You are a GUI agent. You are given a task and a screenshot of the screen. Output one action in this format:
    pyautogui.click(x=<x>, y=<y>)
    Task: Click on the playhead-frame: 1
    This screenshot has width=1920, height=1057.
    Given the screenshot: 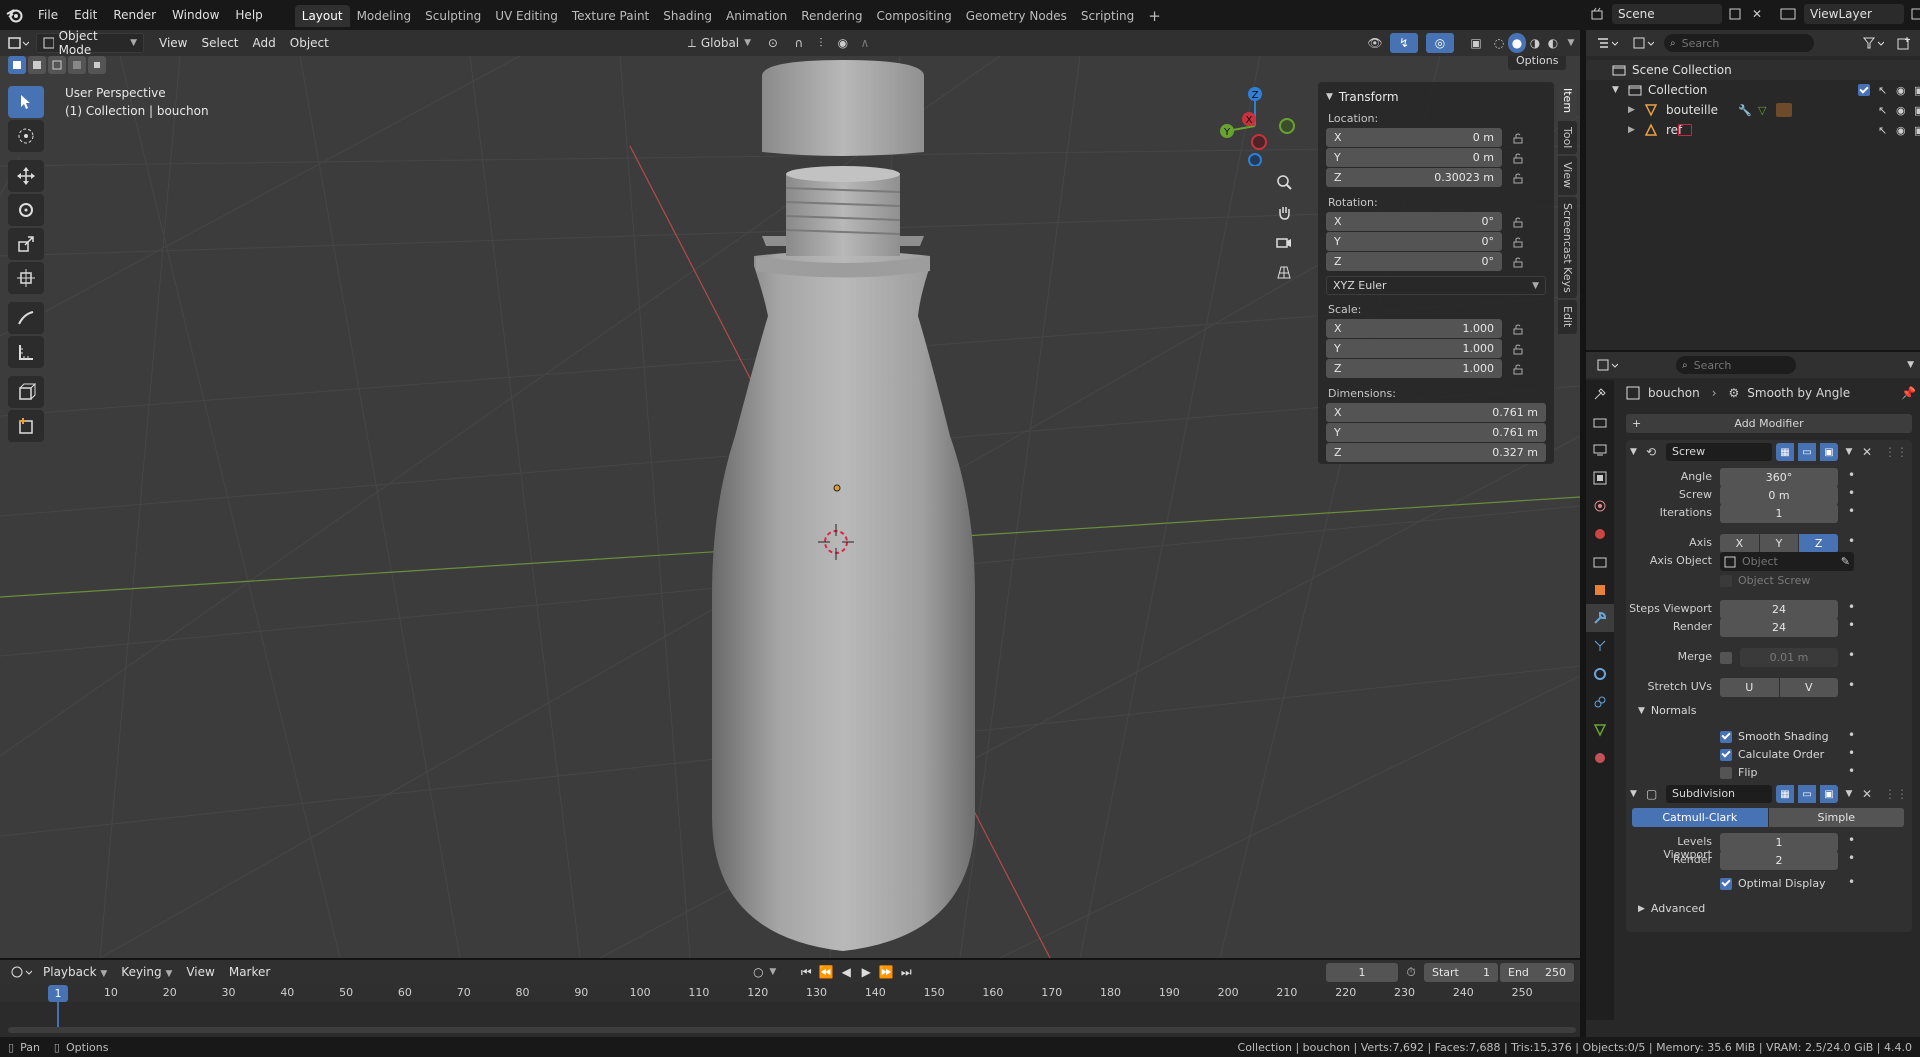 What is the action you would take?
    pyautogui.click(x=58, y=993)
    